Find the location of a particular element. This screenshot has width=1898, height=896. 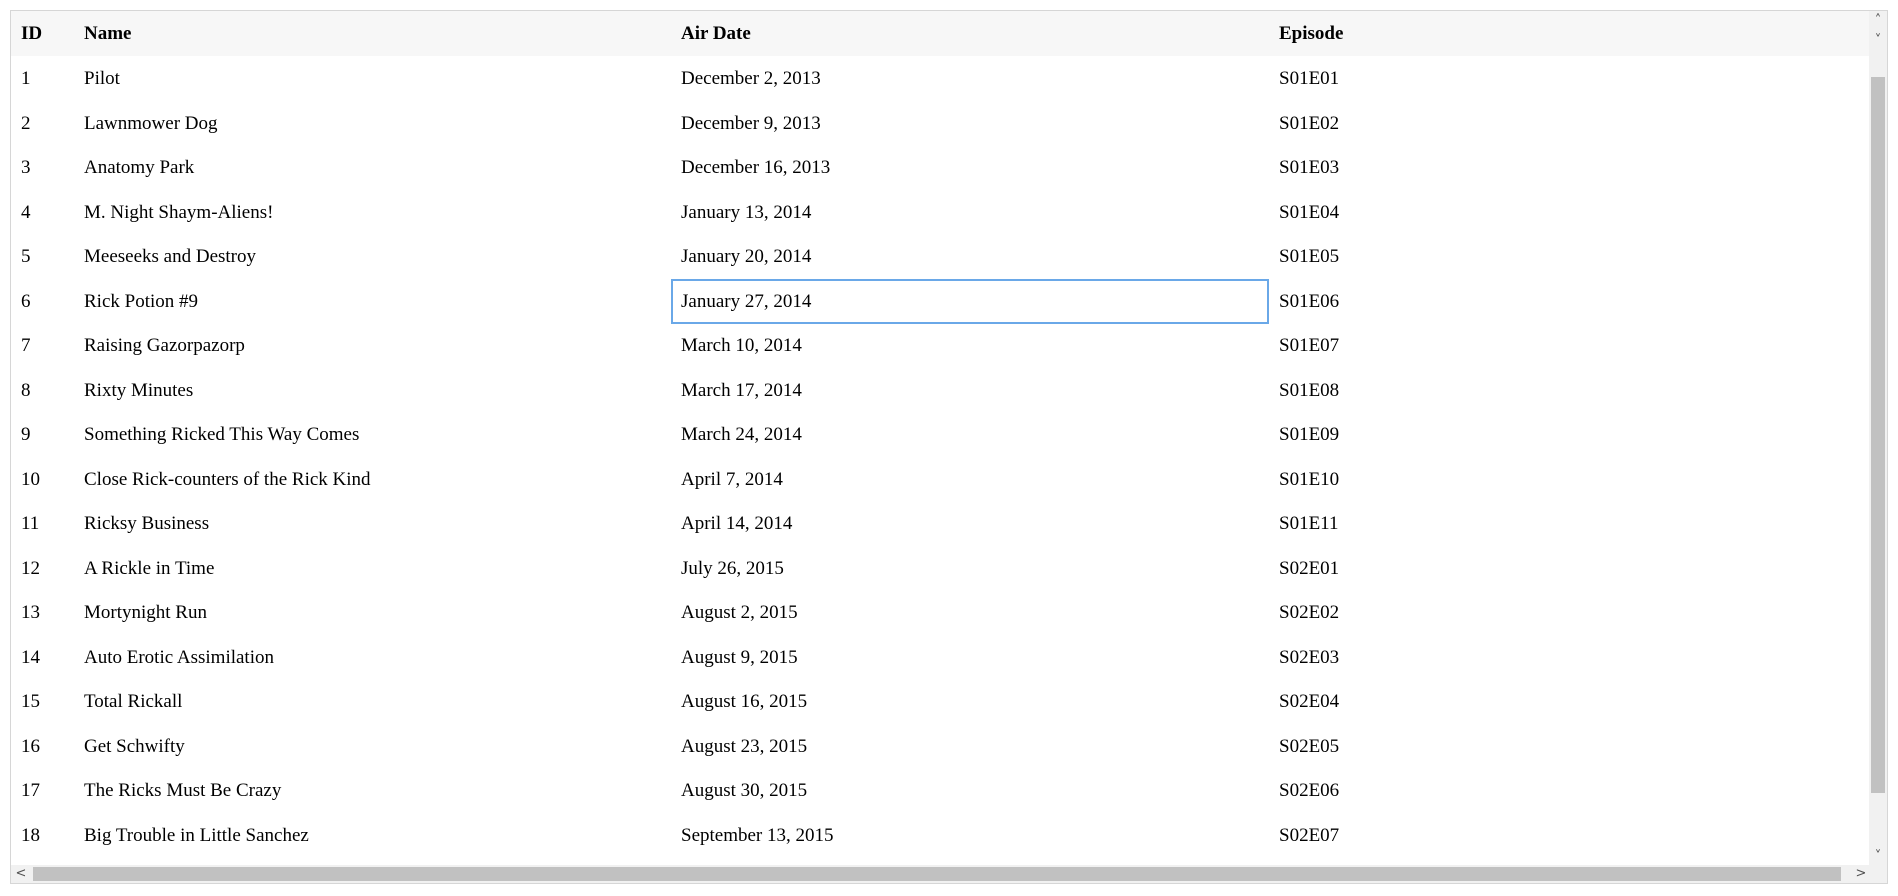

cell-id: 8 is located at coordinates (42, 390).